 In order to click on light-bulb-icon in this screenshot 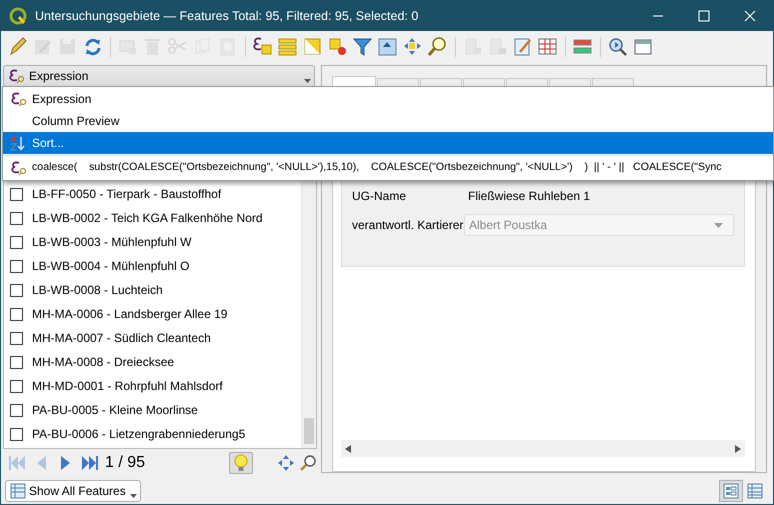, I will do `click(241, 463)`.